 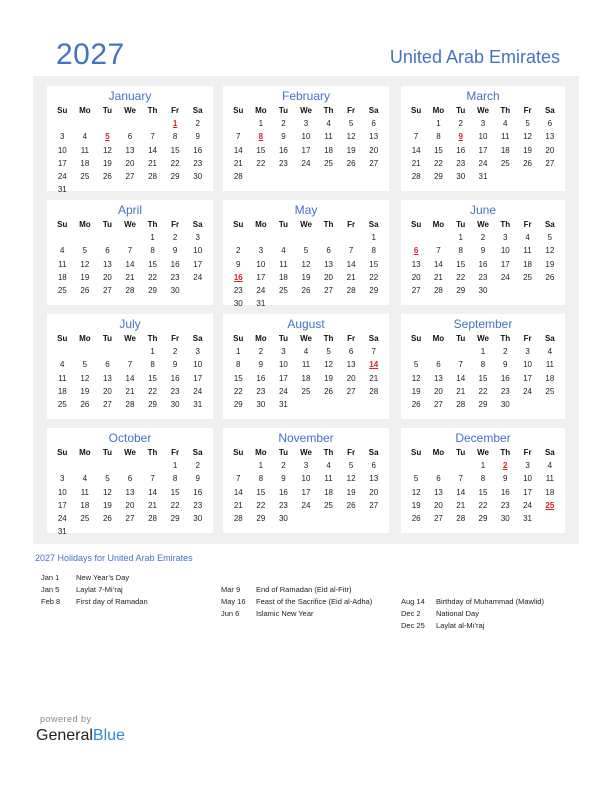 I want to click on weekday-label: Tu, so click(x=461, y=110).